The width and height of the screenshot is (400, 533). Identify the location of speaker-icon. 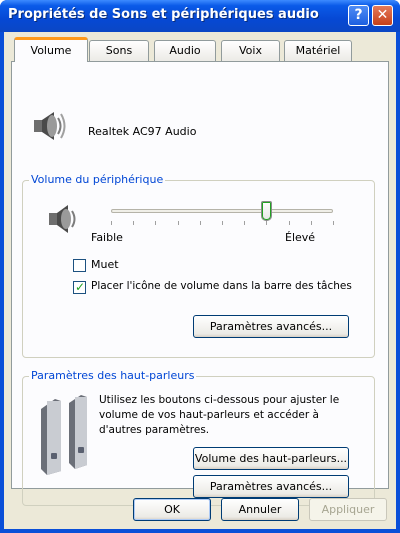
(50, 126).